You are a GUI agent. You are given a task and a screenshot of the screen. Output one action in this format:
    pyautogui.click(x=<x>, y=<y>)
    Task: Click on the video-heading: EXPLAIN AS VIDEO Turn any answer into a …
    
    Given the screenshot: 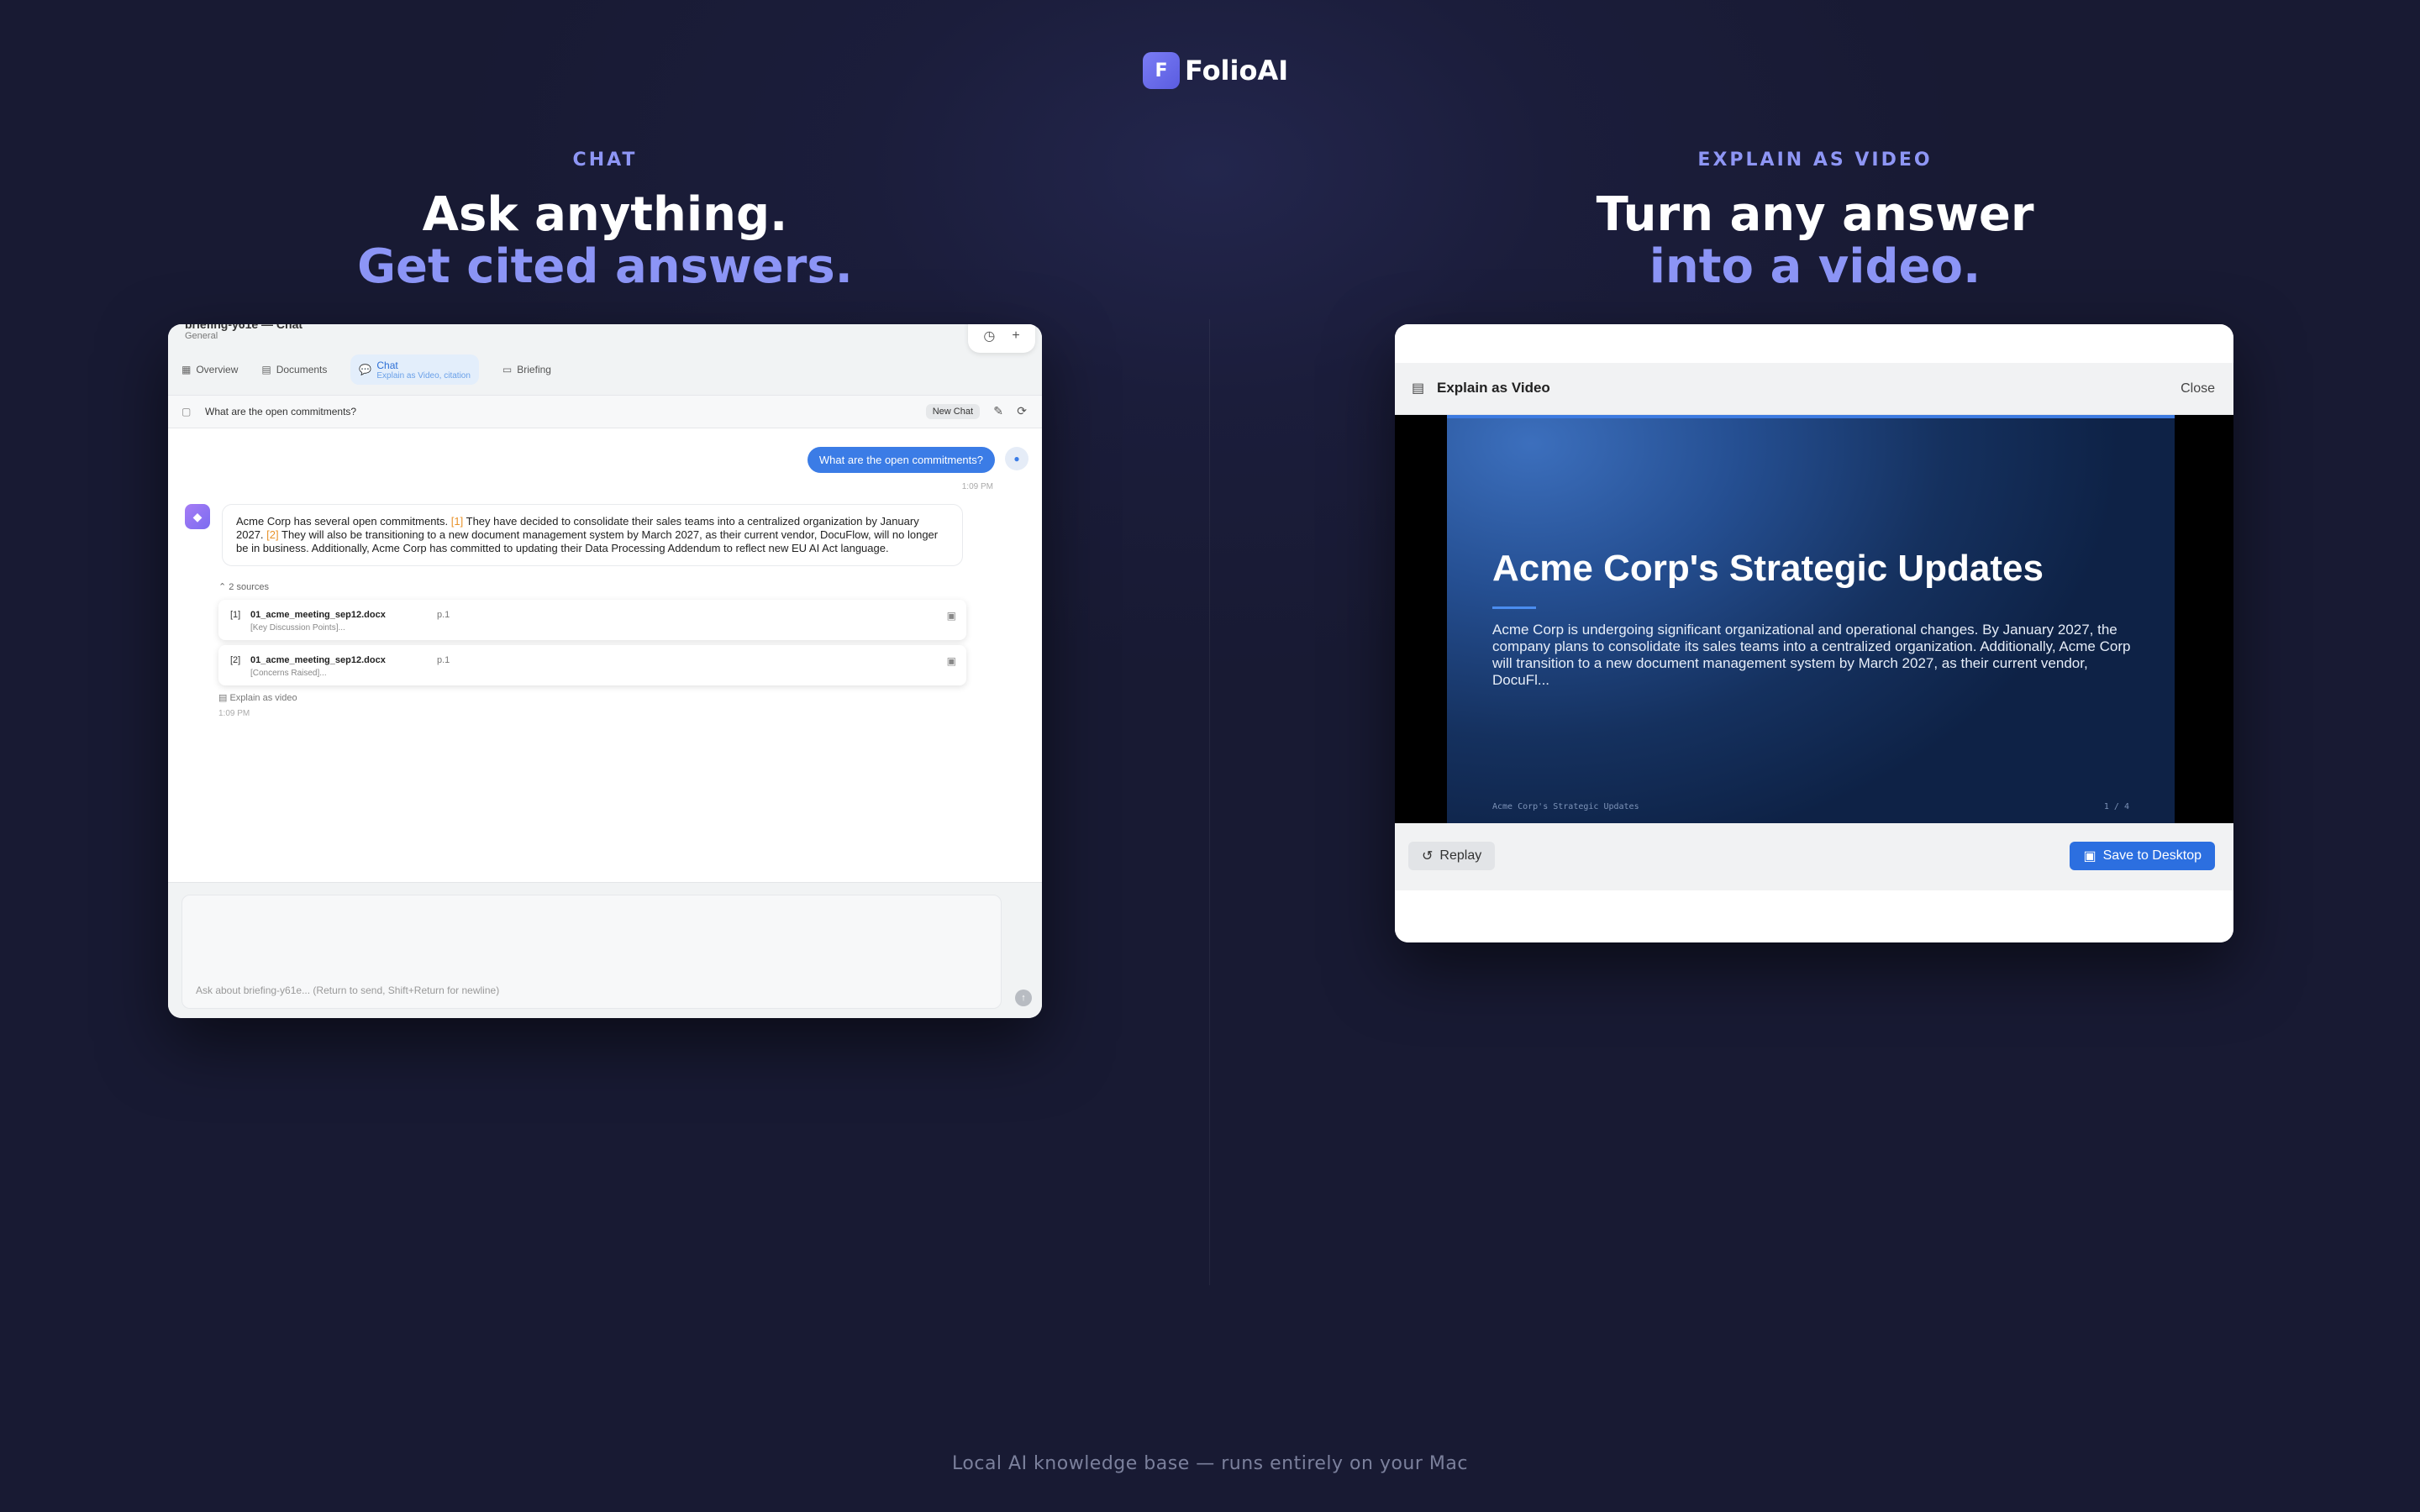 What is the action you would take?
    pyautogui.click(x=1815, y=221)
    